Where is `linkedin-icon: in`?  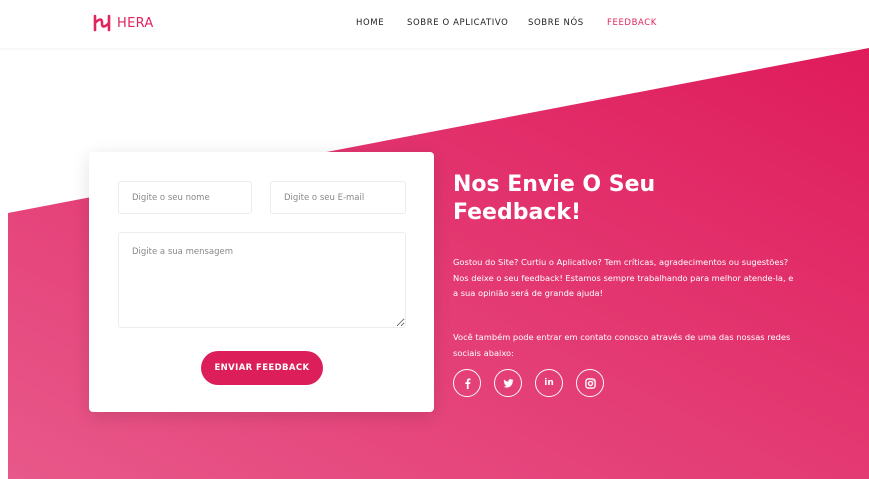 linkedin-icon: in is located at coordinates (549, 383).